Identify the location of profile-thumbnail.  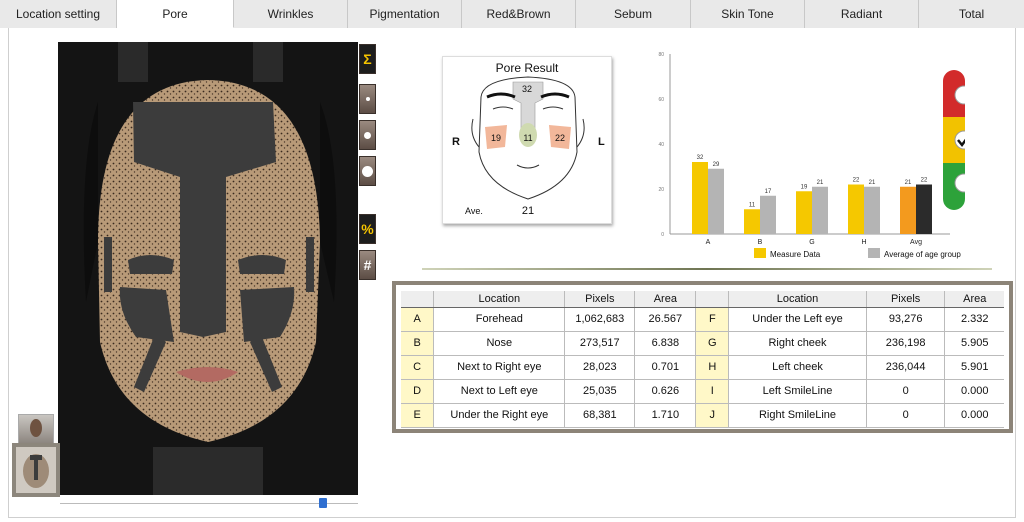
(36, 429).